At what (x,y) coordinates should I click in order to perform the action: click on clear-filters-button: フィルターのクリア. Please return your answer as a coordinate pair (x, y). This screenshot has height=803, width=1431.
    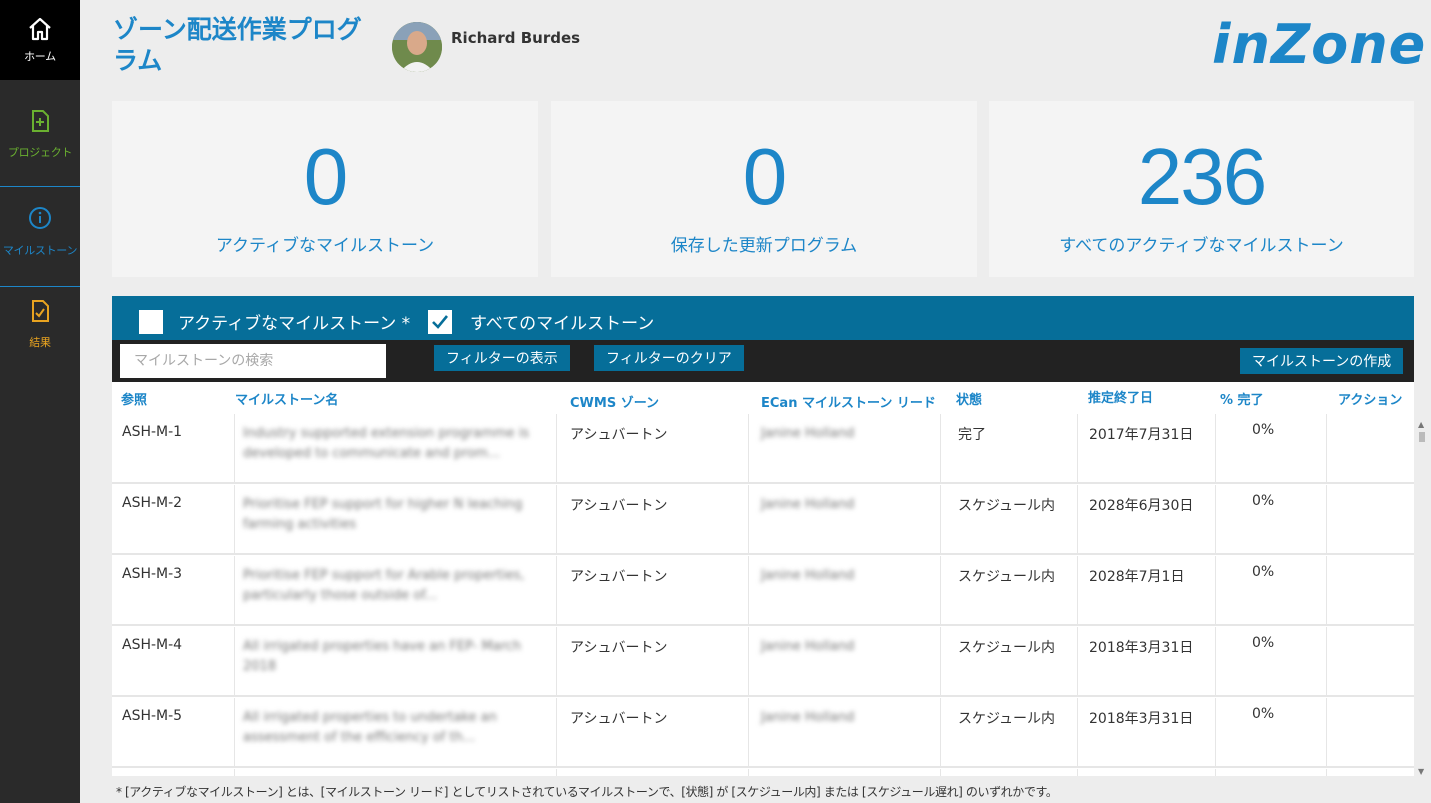
    Looking at the image, I should click on (669, 358).